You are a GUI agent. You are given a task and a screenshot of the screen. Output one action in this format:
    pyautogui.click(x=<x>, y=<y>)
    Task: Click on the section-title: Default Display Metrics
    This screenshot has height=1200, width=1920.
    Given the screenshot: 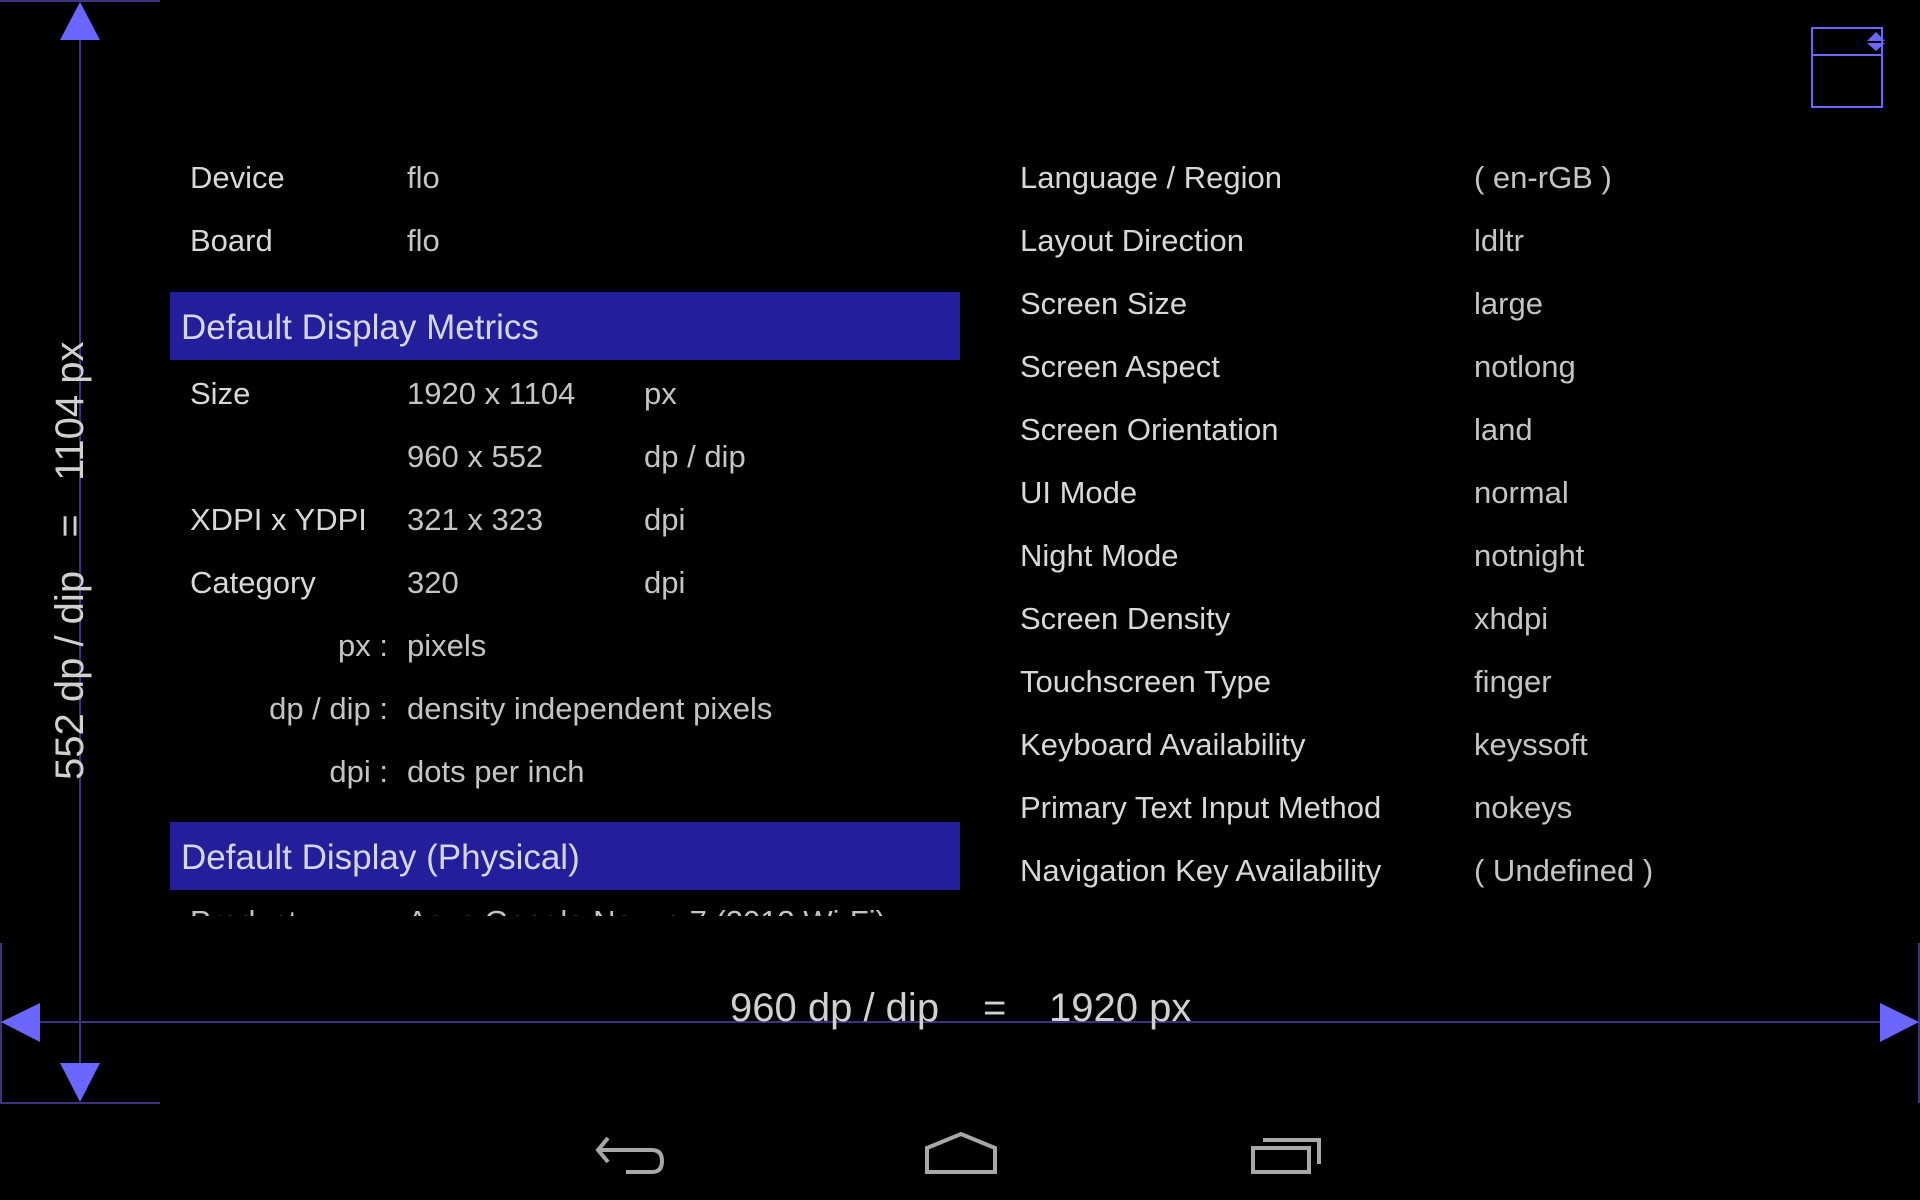 What is the action you would take?
    pyautogui.click(x=360, y=327)
    